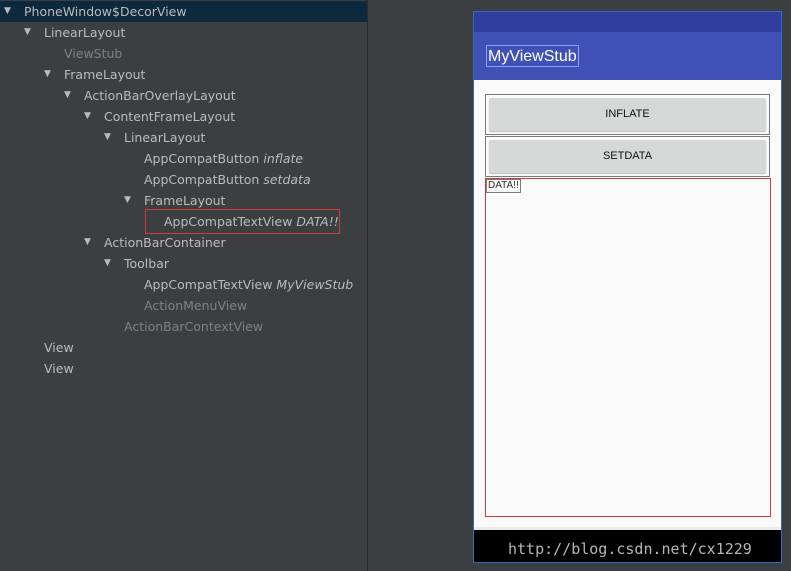 Image resolution: width=791 pixels, height=571 pixels. I want to click on tree-node-actionmenuview: ActionMenuView, so click(183, 305).